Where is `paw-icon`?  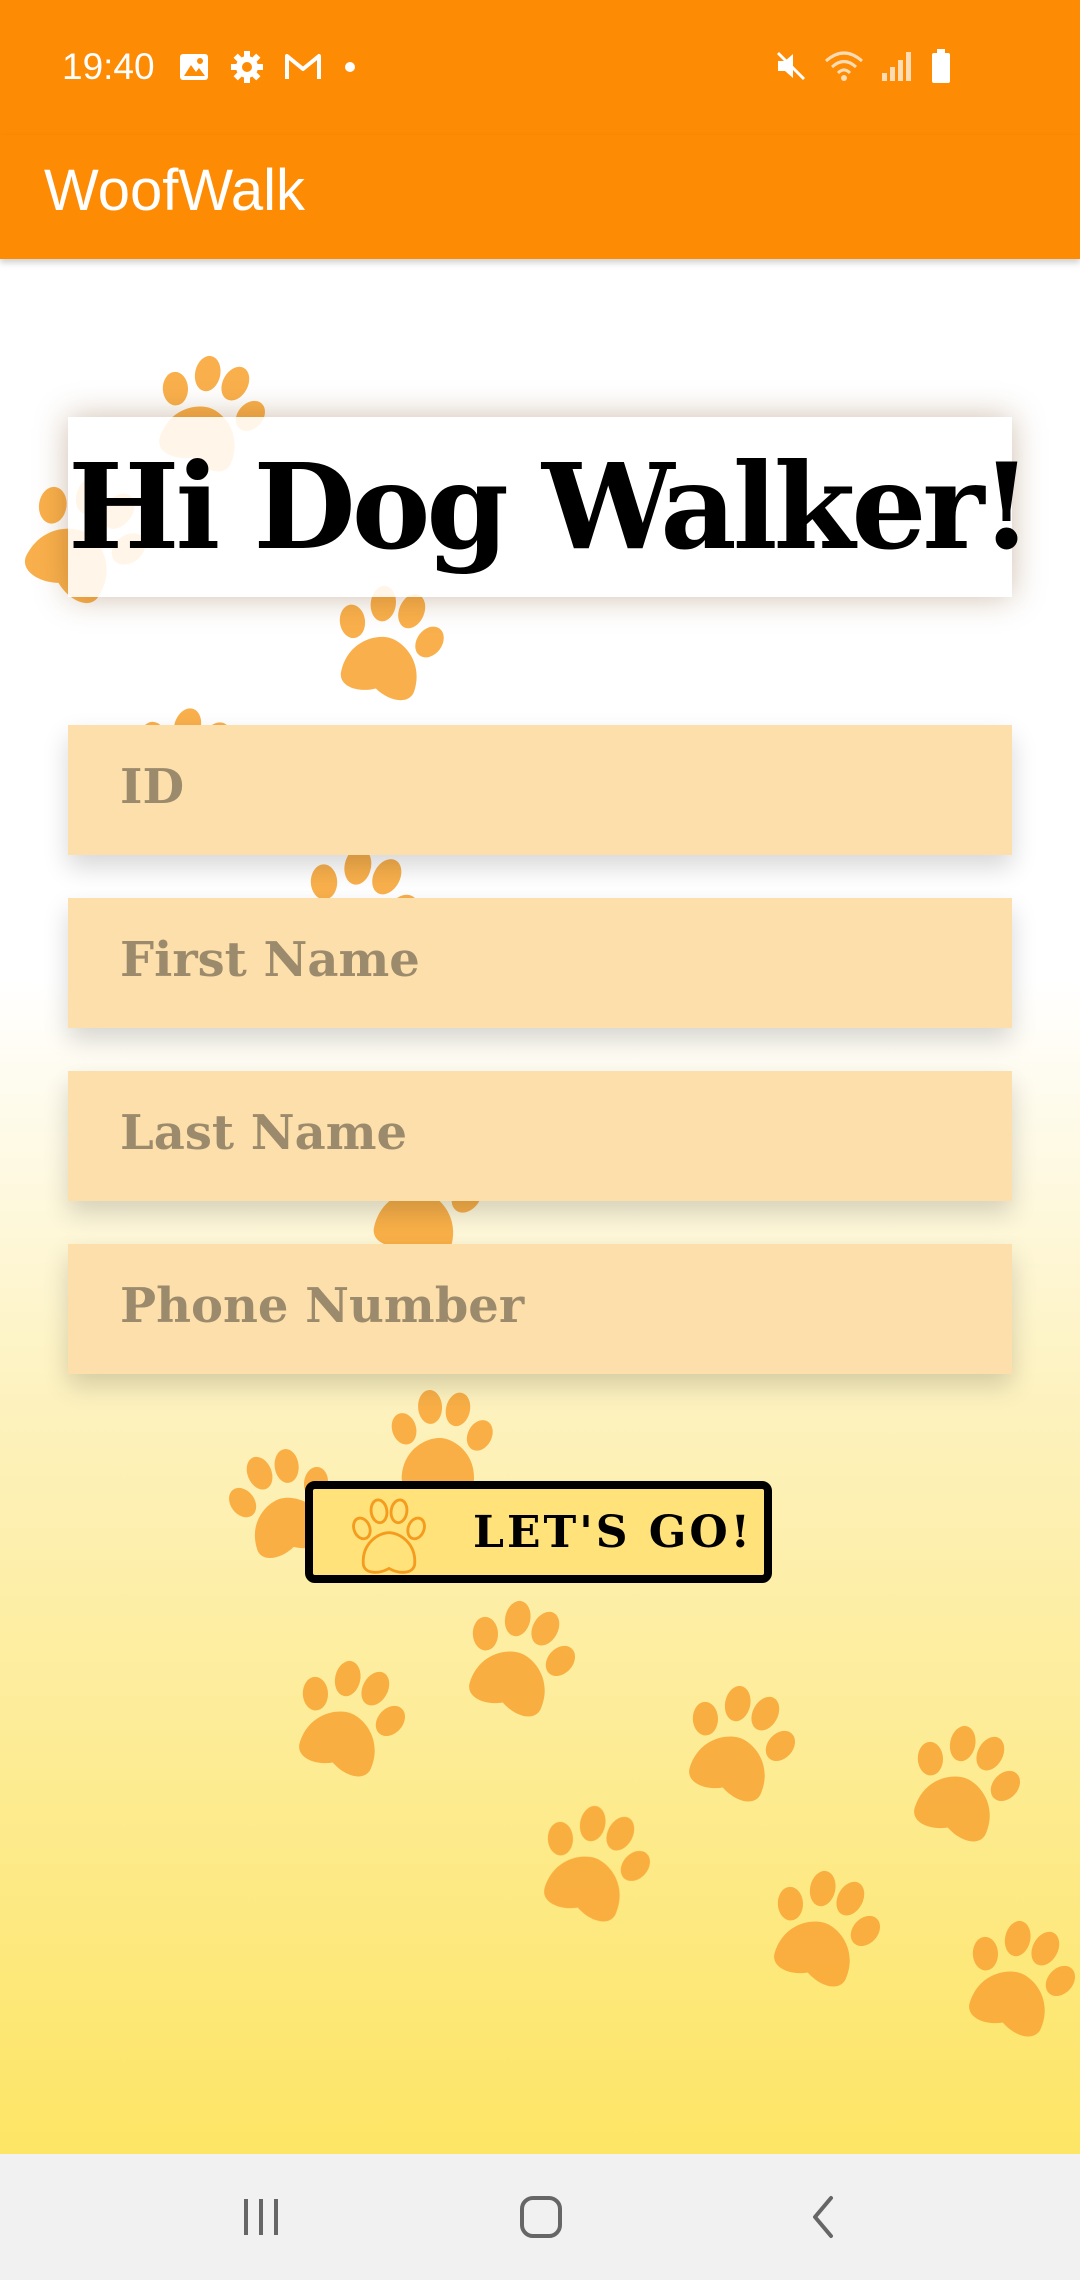 paw-icon is located at coordinates (389, 1536).